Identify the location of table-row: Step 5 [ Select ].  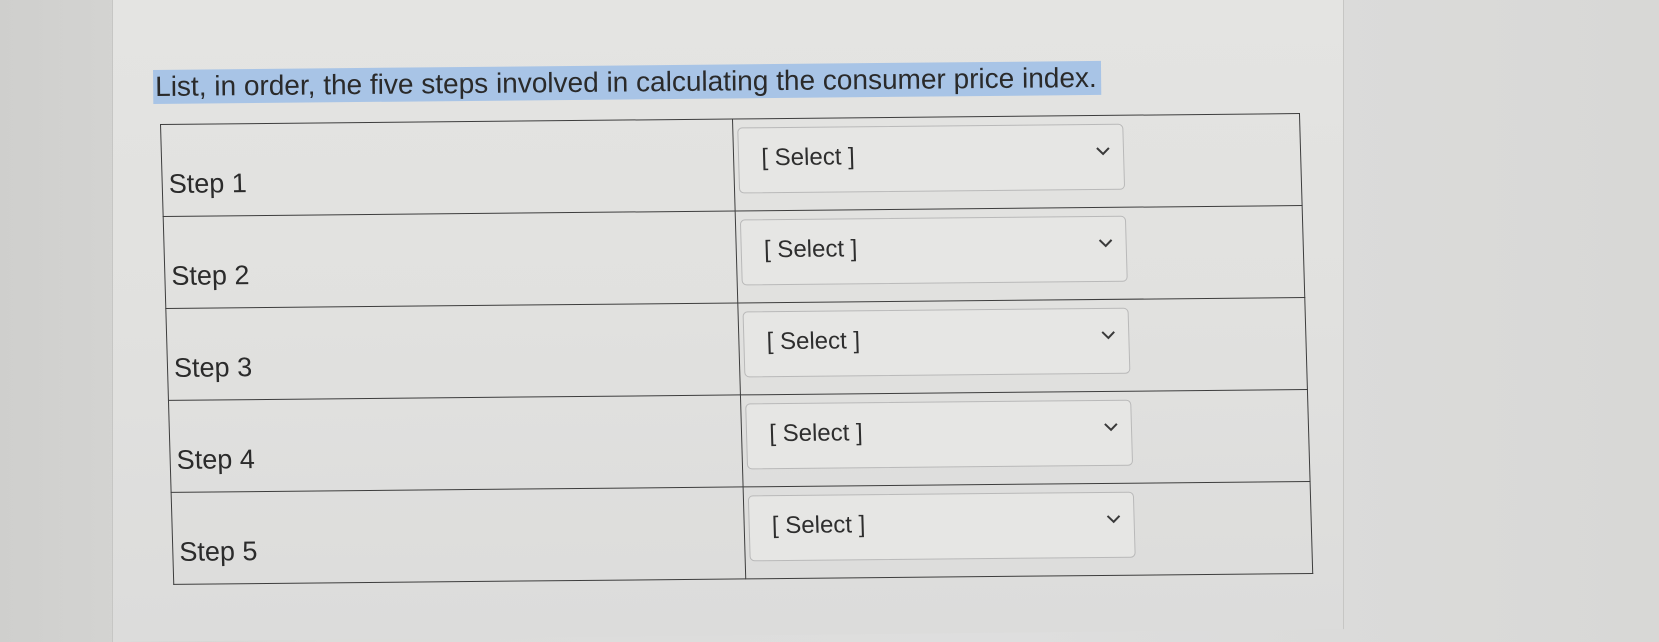
(742, 533).